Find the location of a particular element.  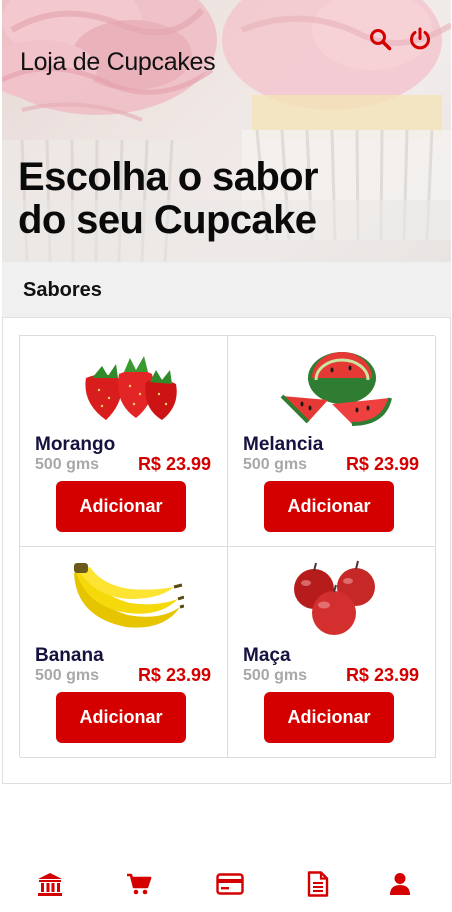

add-button-melancia: Adicionar is located at coordinates (329, 506).